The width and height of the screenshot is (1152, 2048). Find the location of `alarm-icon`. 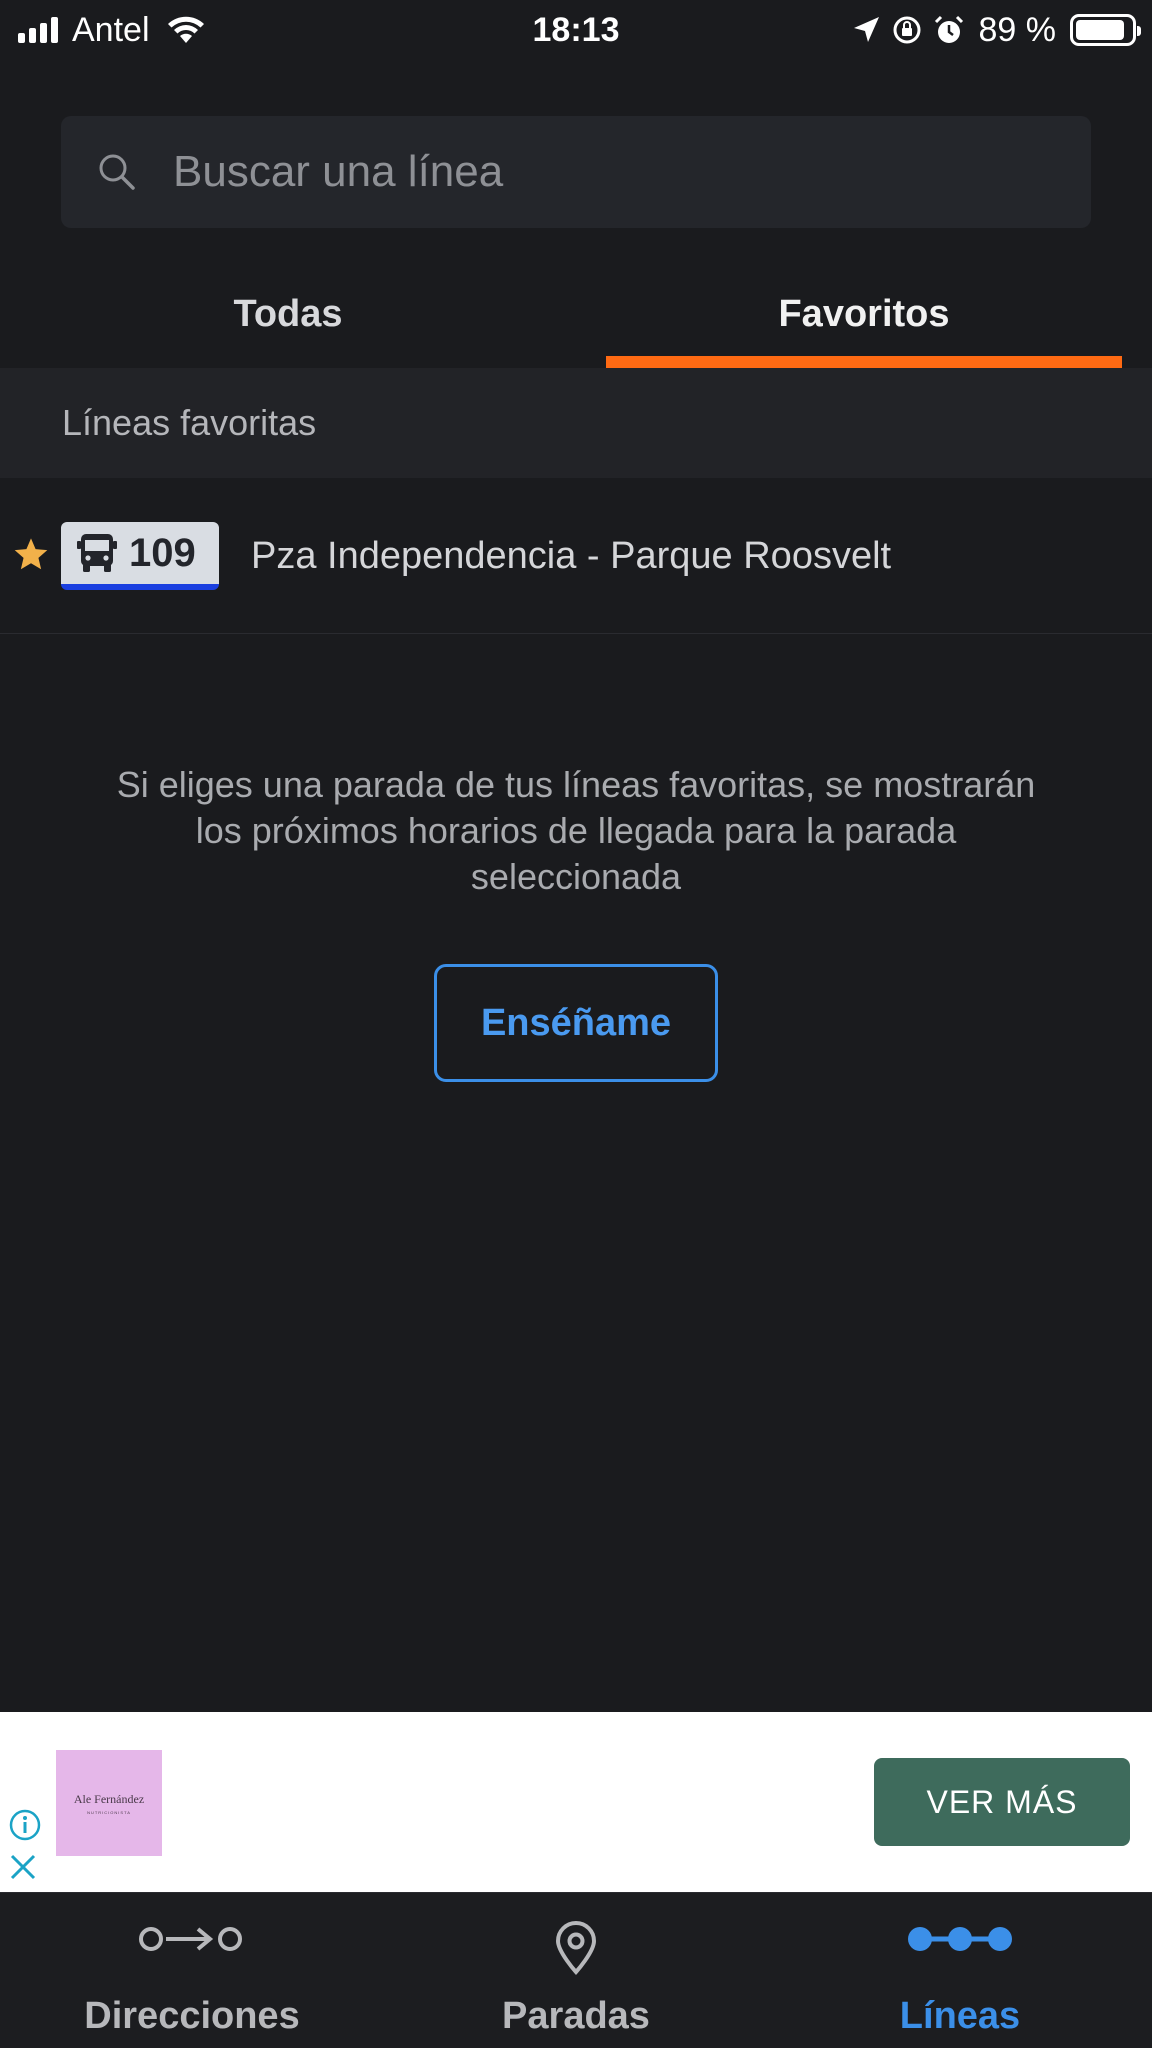

alarm-icon is located at coordinates (948, 29).